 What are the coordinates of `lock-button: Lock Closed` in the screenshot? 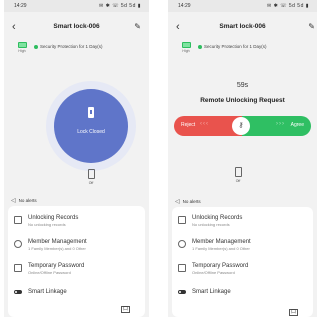 It's located at (91, 126).